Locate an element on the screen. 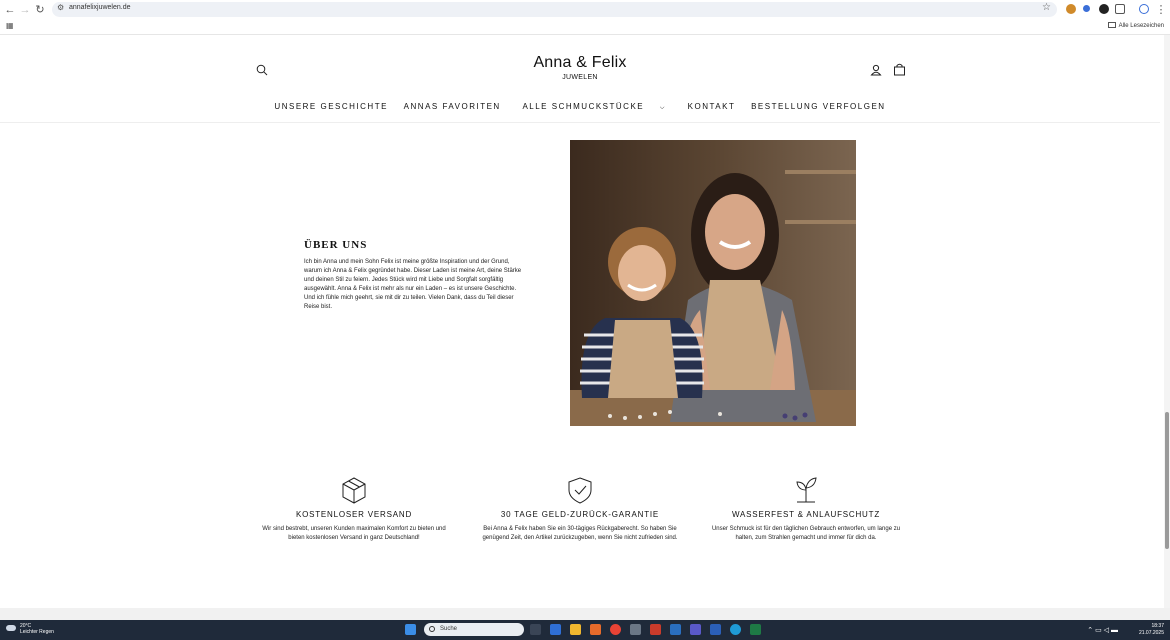 The width and height of the screenshot is (1170, 640). feature-title: WASSERFEST & ANLAUFSCHUTZ is located at coordinates (806, 514).